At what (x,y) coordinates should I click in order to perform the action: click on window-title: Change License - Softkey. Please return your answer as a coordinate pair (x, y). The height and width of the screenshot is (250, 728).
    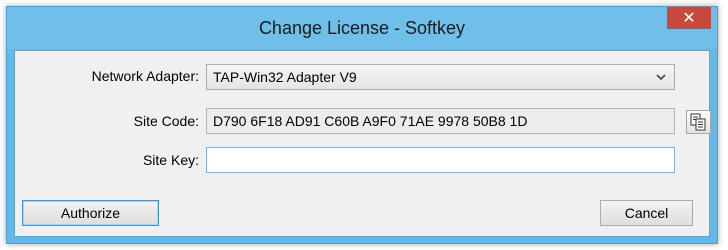
    Looking at the image, I should click on (362, 28).